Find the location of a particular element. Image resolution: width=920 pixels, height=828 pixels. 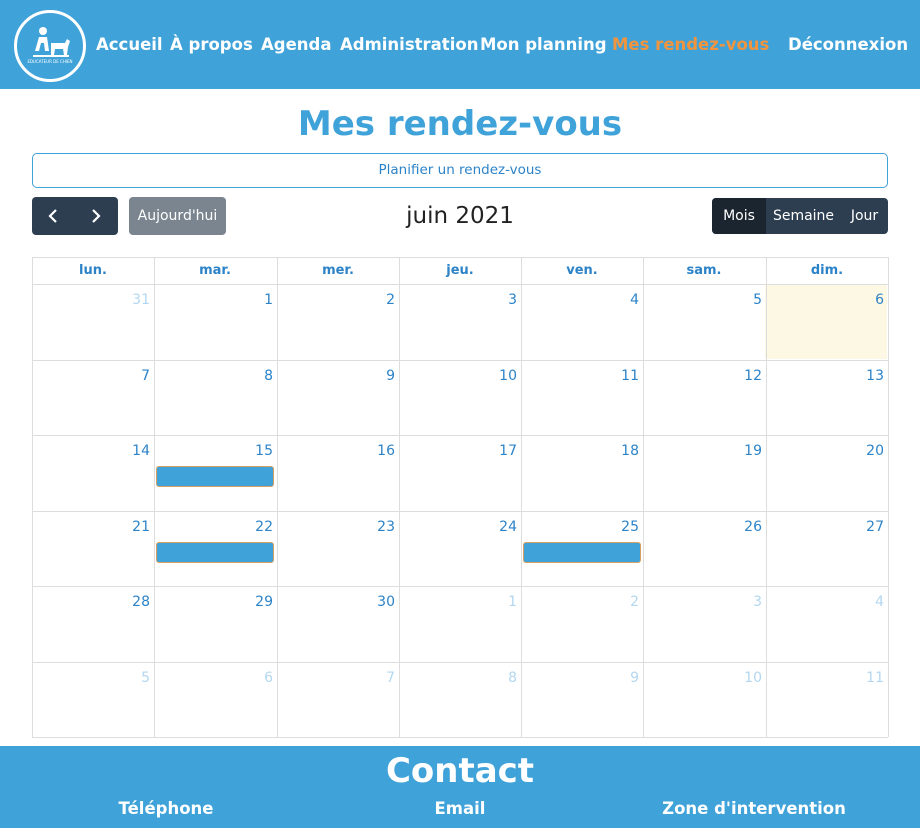

weekday-header: jeu. is located at coordinates (460, 270).